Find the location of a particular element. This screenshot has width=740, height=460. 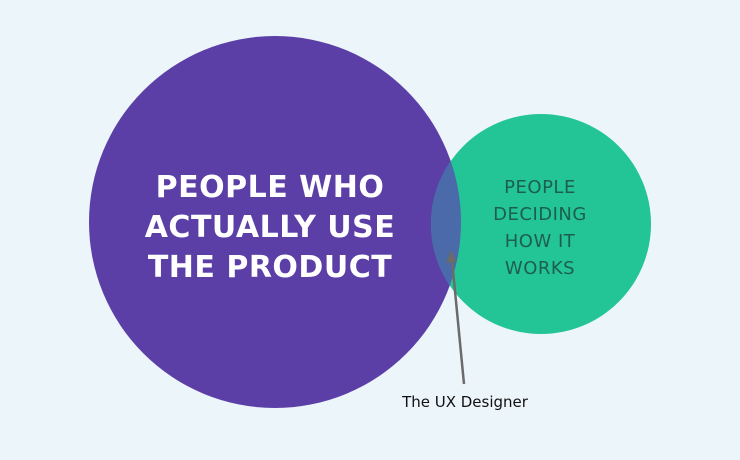

left-set-label: PEOPLE WHO ACTUALLY USE THE PRODUCT is located at coordinates (270, 227).